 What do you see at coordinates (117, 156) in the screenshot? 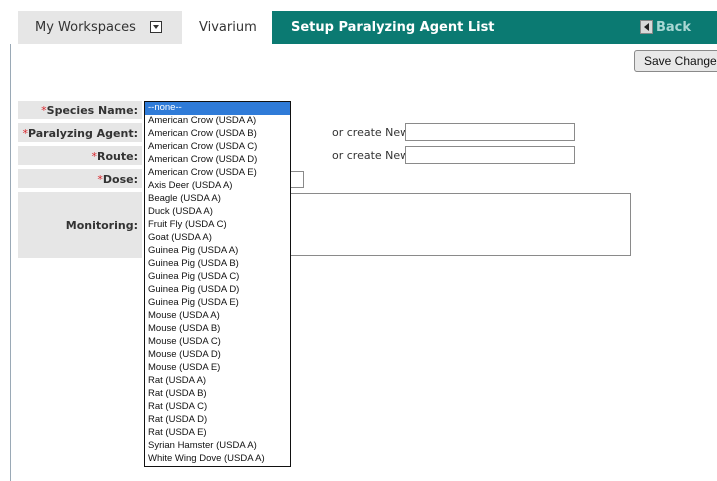
I see `route-label-text: Route:` at bounding box center [117, 156].